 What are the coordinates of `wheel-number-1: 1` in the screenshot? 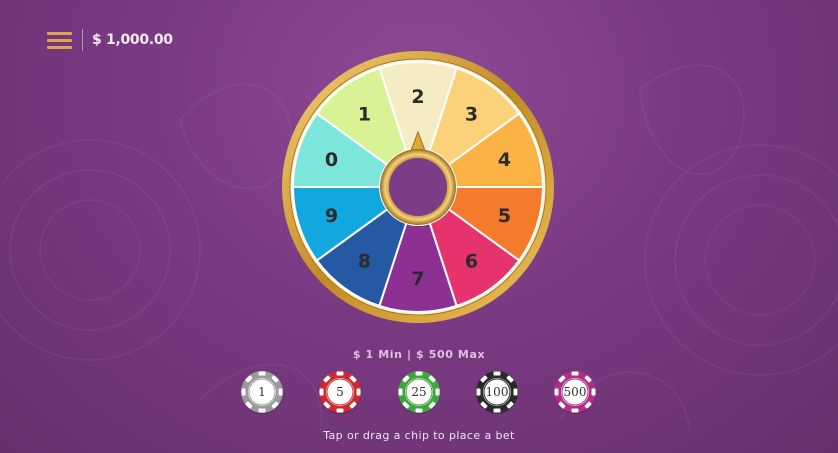 It's located at (364, 114).